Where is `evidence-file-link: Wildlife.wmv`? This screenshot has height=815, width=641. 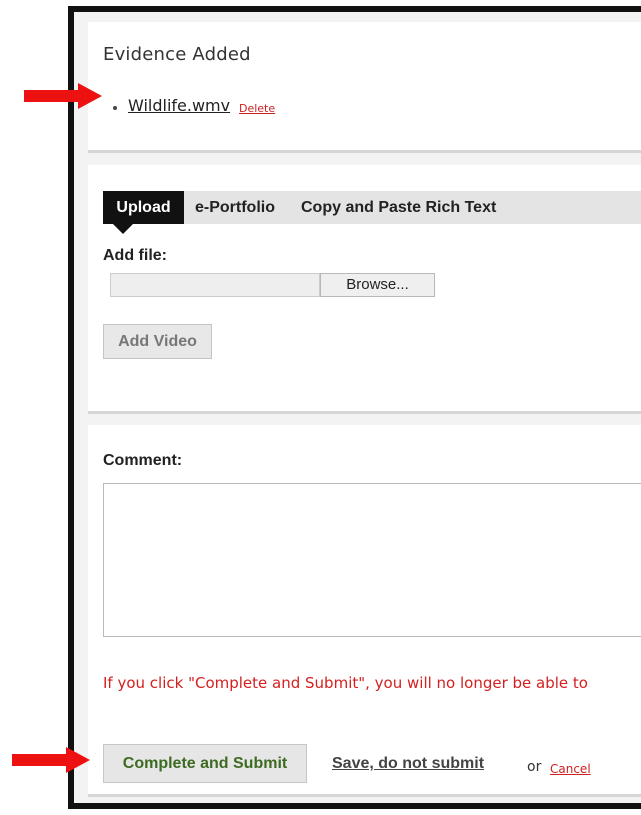
evidence-file-link: Wildlife.wmv is located at coordinates (179, 105).